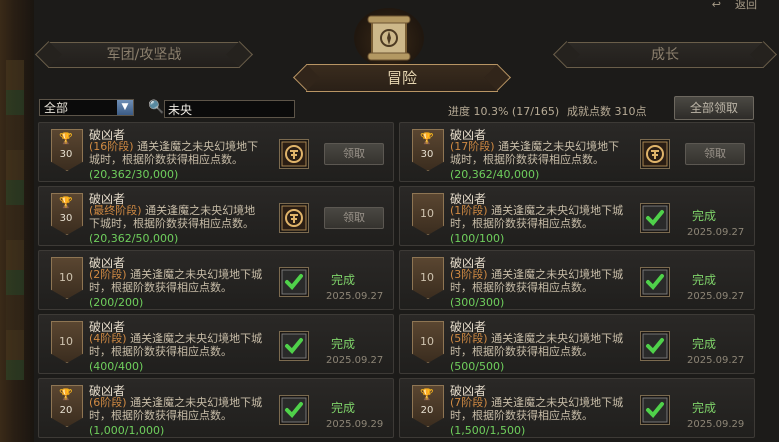 This screenshot has height=442, width=779. What do you see at coordinates (665, 55) in the screenshot?
I see `tab-growth: 成长` at bounding box center [665, 55].